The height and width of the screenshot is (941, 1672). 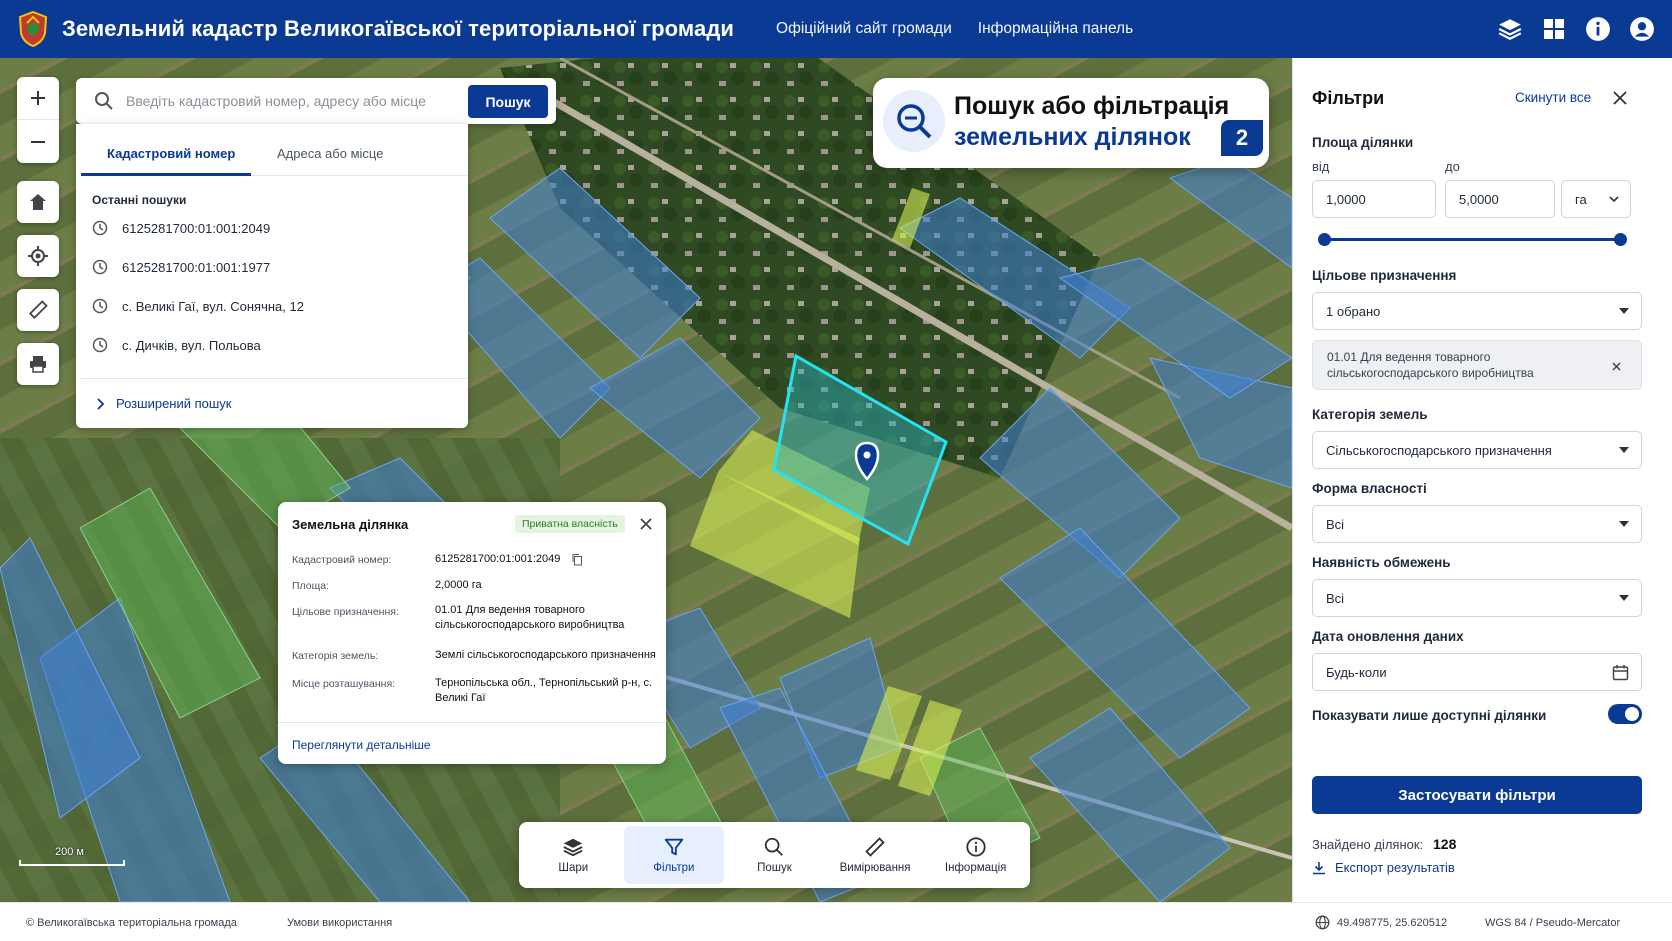 I want to click on cursor-coordinates: 49.498775, 25.620512, so click(x=1392, y=923).